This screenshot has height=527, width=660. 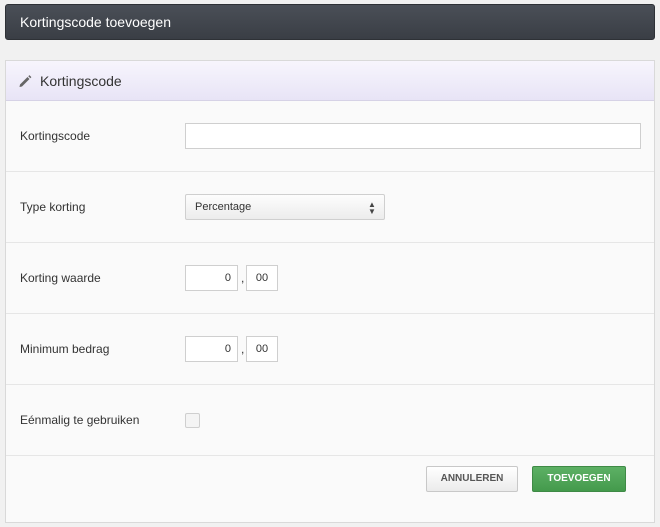 What do you see at coordinates (211, 278) in the screenshot?
I see `value-integer-input: 0` at bounding box center [211, 278].